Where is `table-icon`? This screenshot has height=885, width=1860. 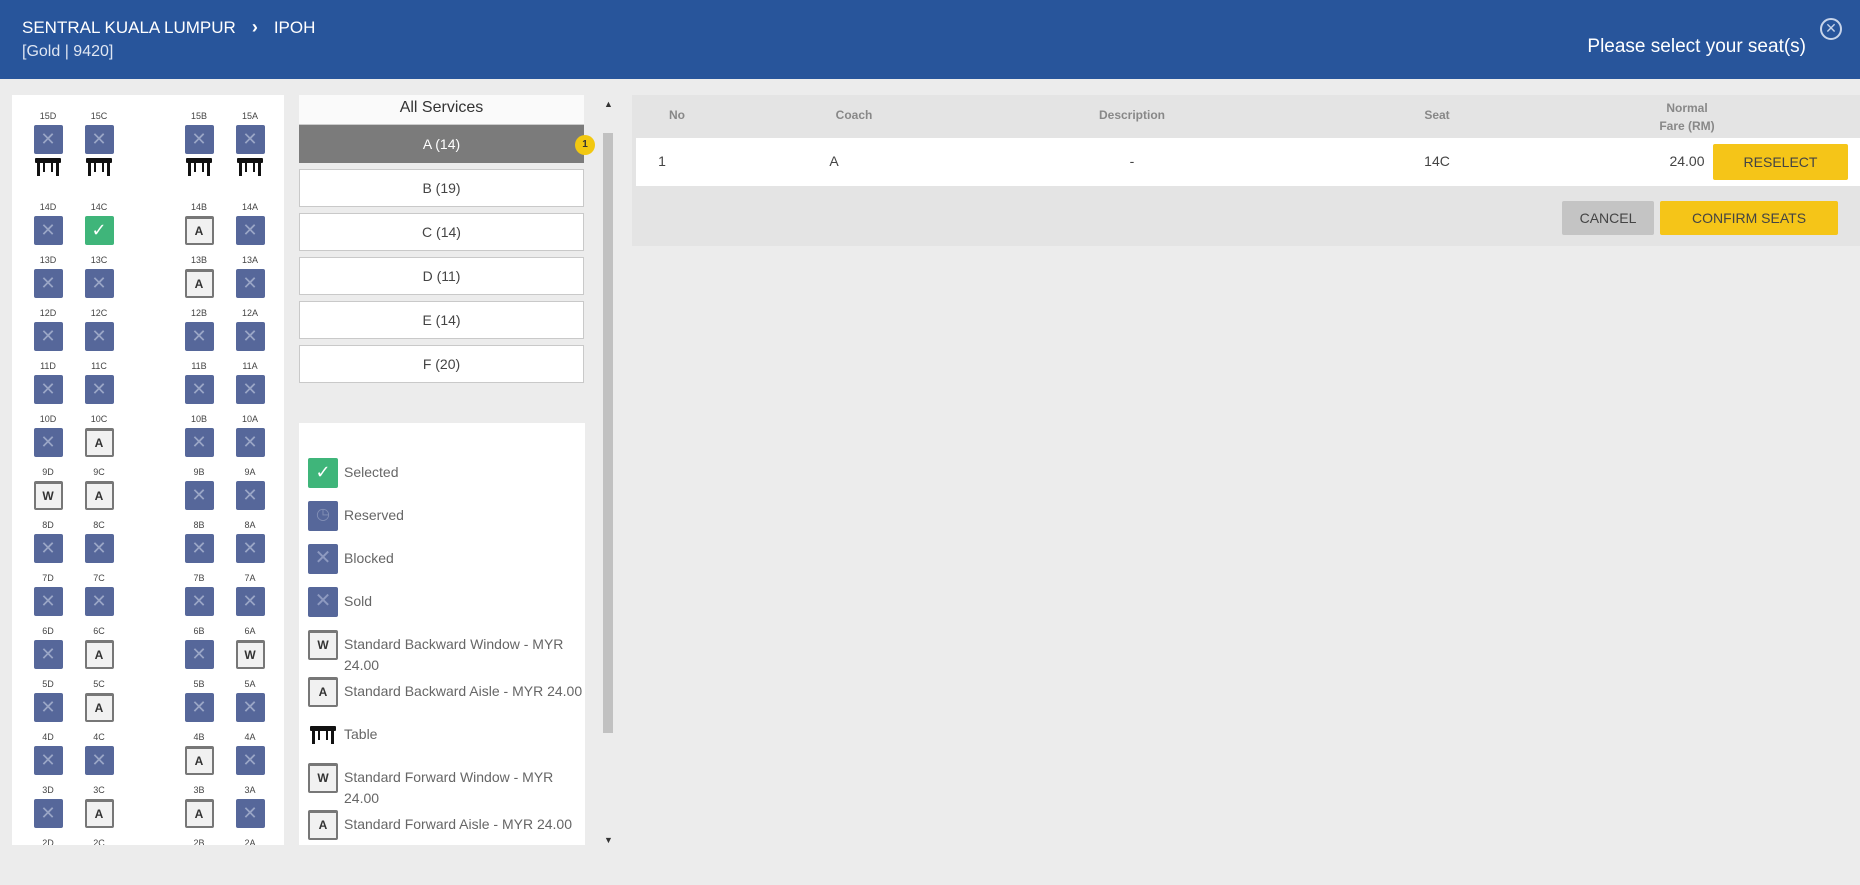
table-icon is located at coordinates (323, 735).